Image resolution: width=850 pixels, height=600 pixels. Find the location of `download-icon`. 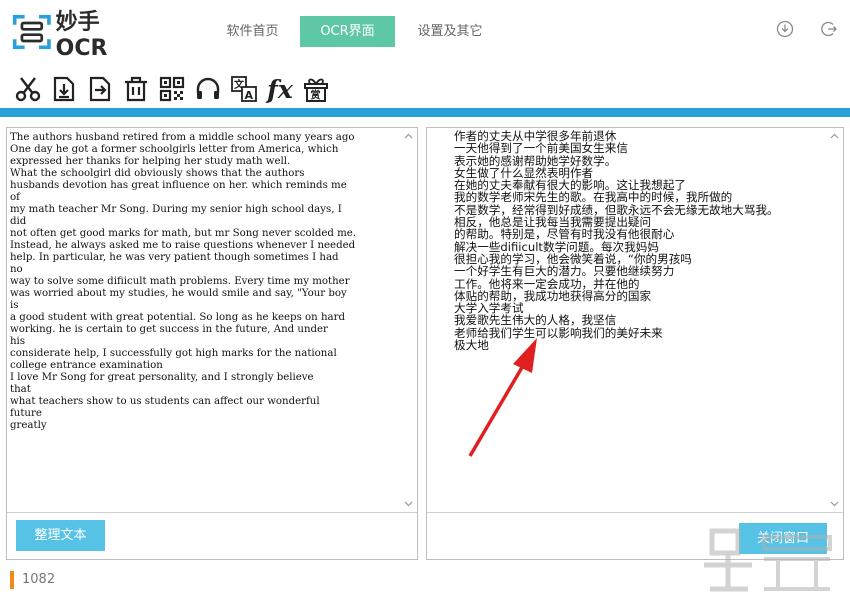

download-icon is located at coordinates (785, 29).